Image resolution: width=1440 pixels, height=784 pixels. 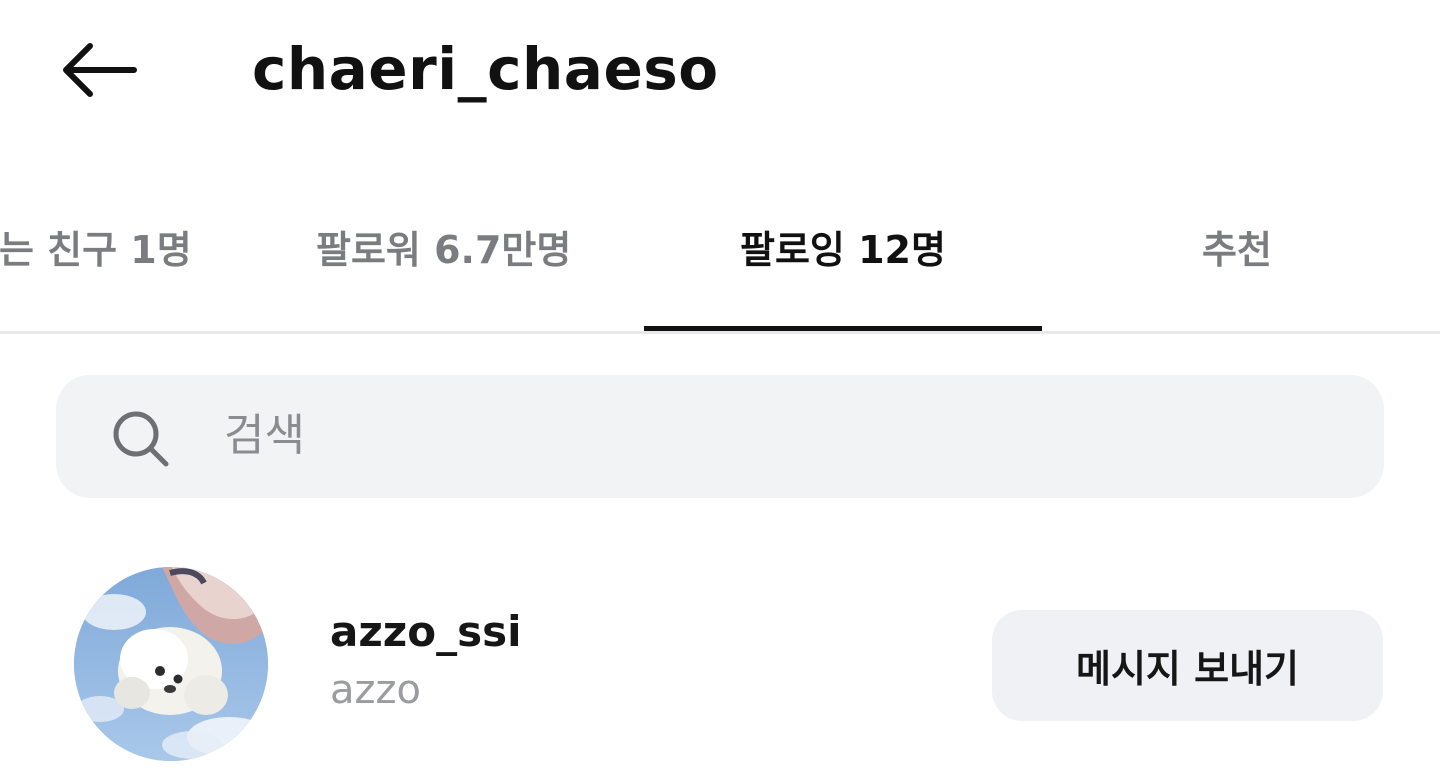 I want to click on username: azzo_ssi, so click(x=425, y=632).